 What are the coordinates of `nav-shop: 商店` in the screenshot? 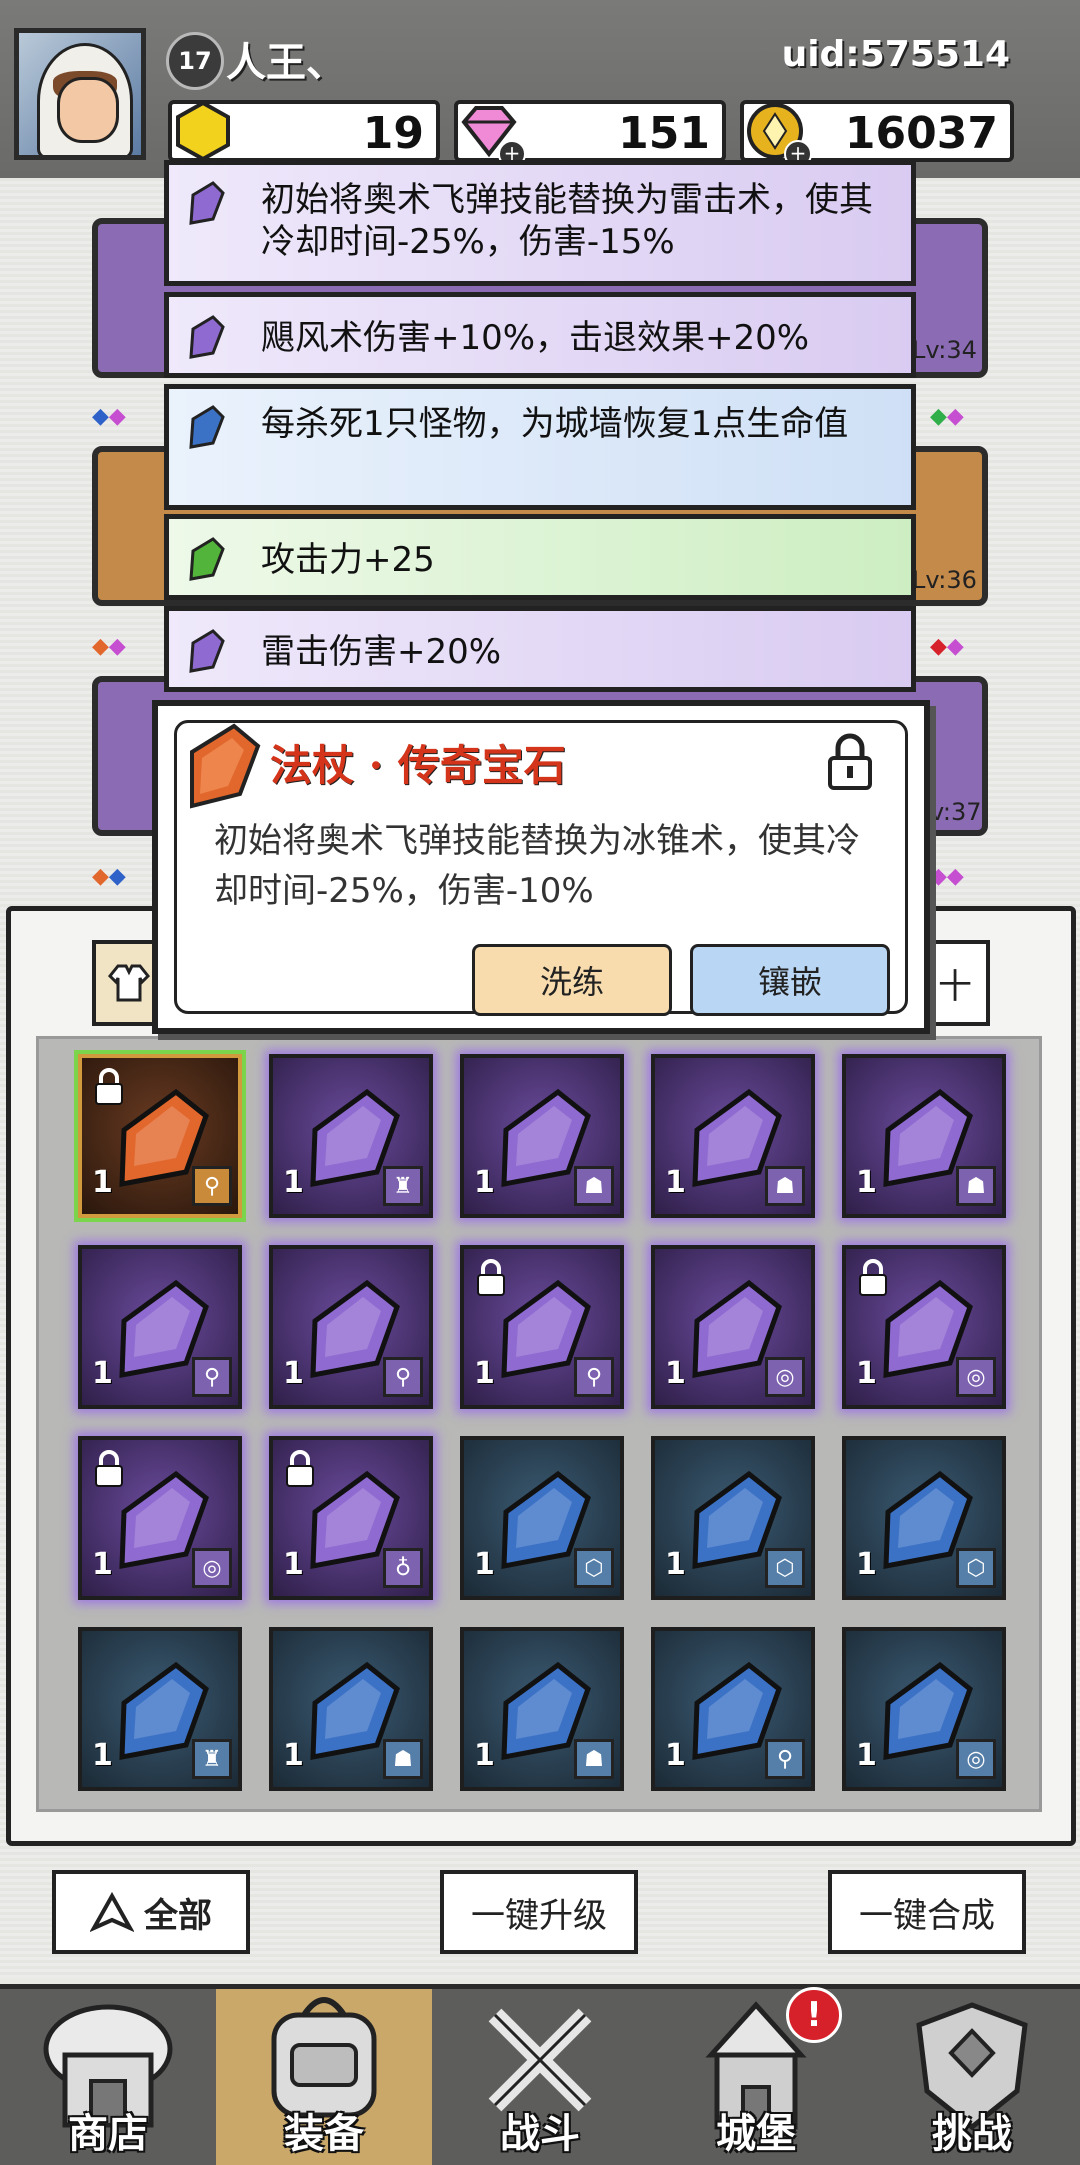 It's located at (108, 2077).